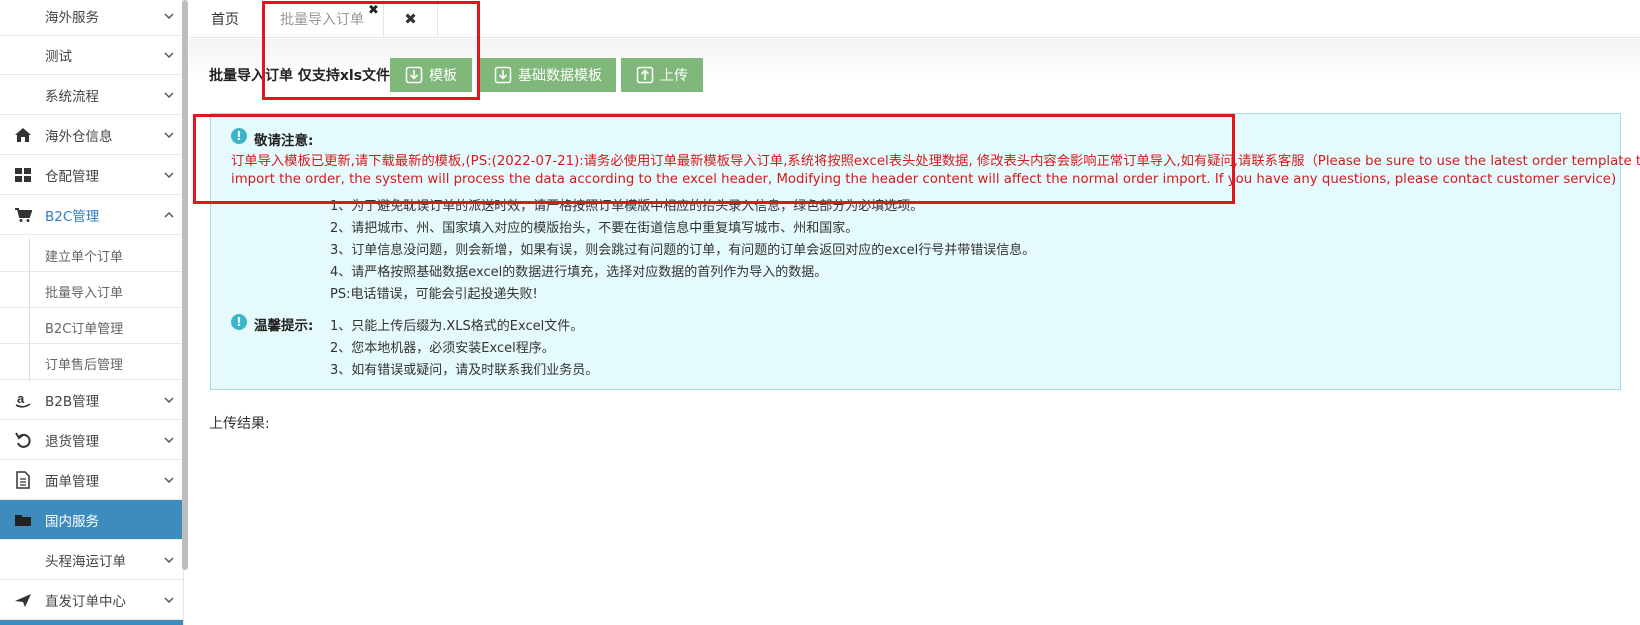 The image size is (1640, 625). Describe the element at coordinates (91, 362) in the screenshot. I see `sidebar-subitem-after-sales: 订单售后管理` at that location.